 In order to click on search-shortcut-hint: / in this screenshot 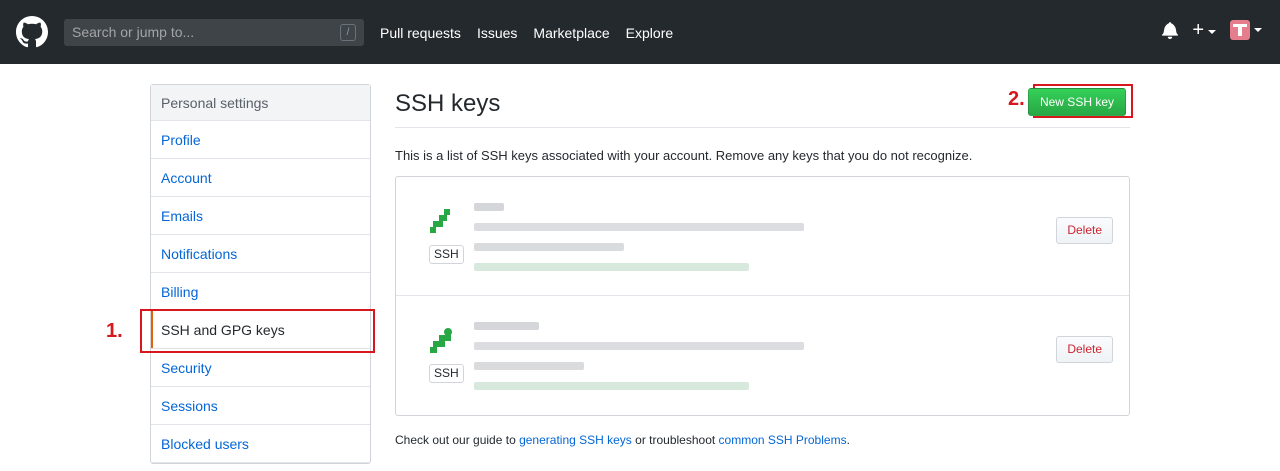, I will do `click(348, 32)`.